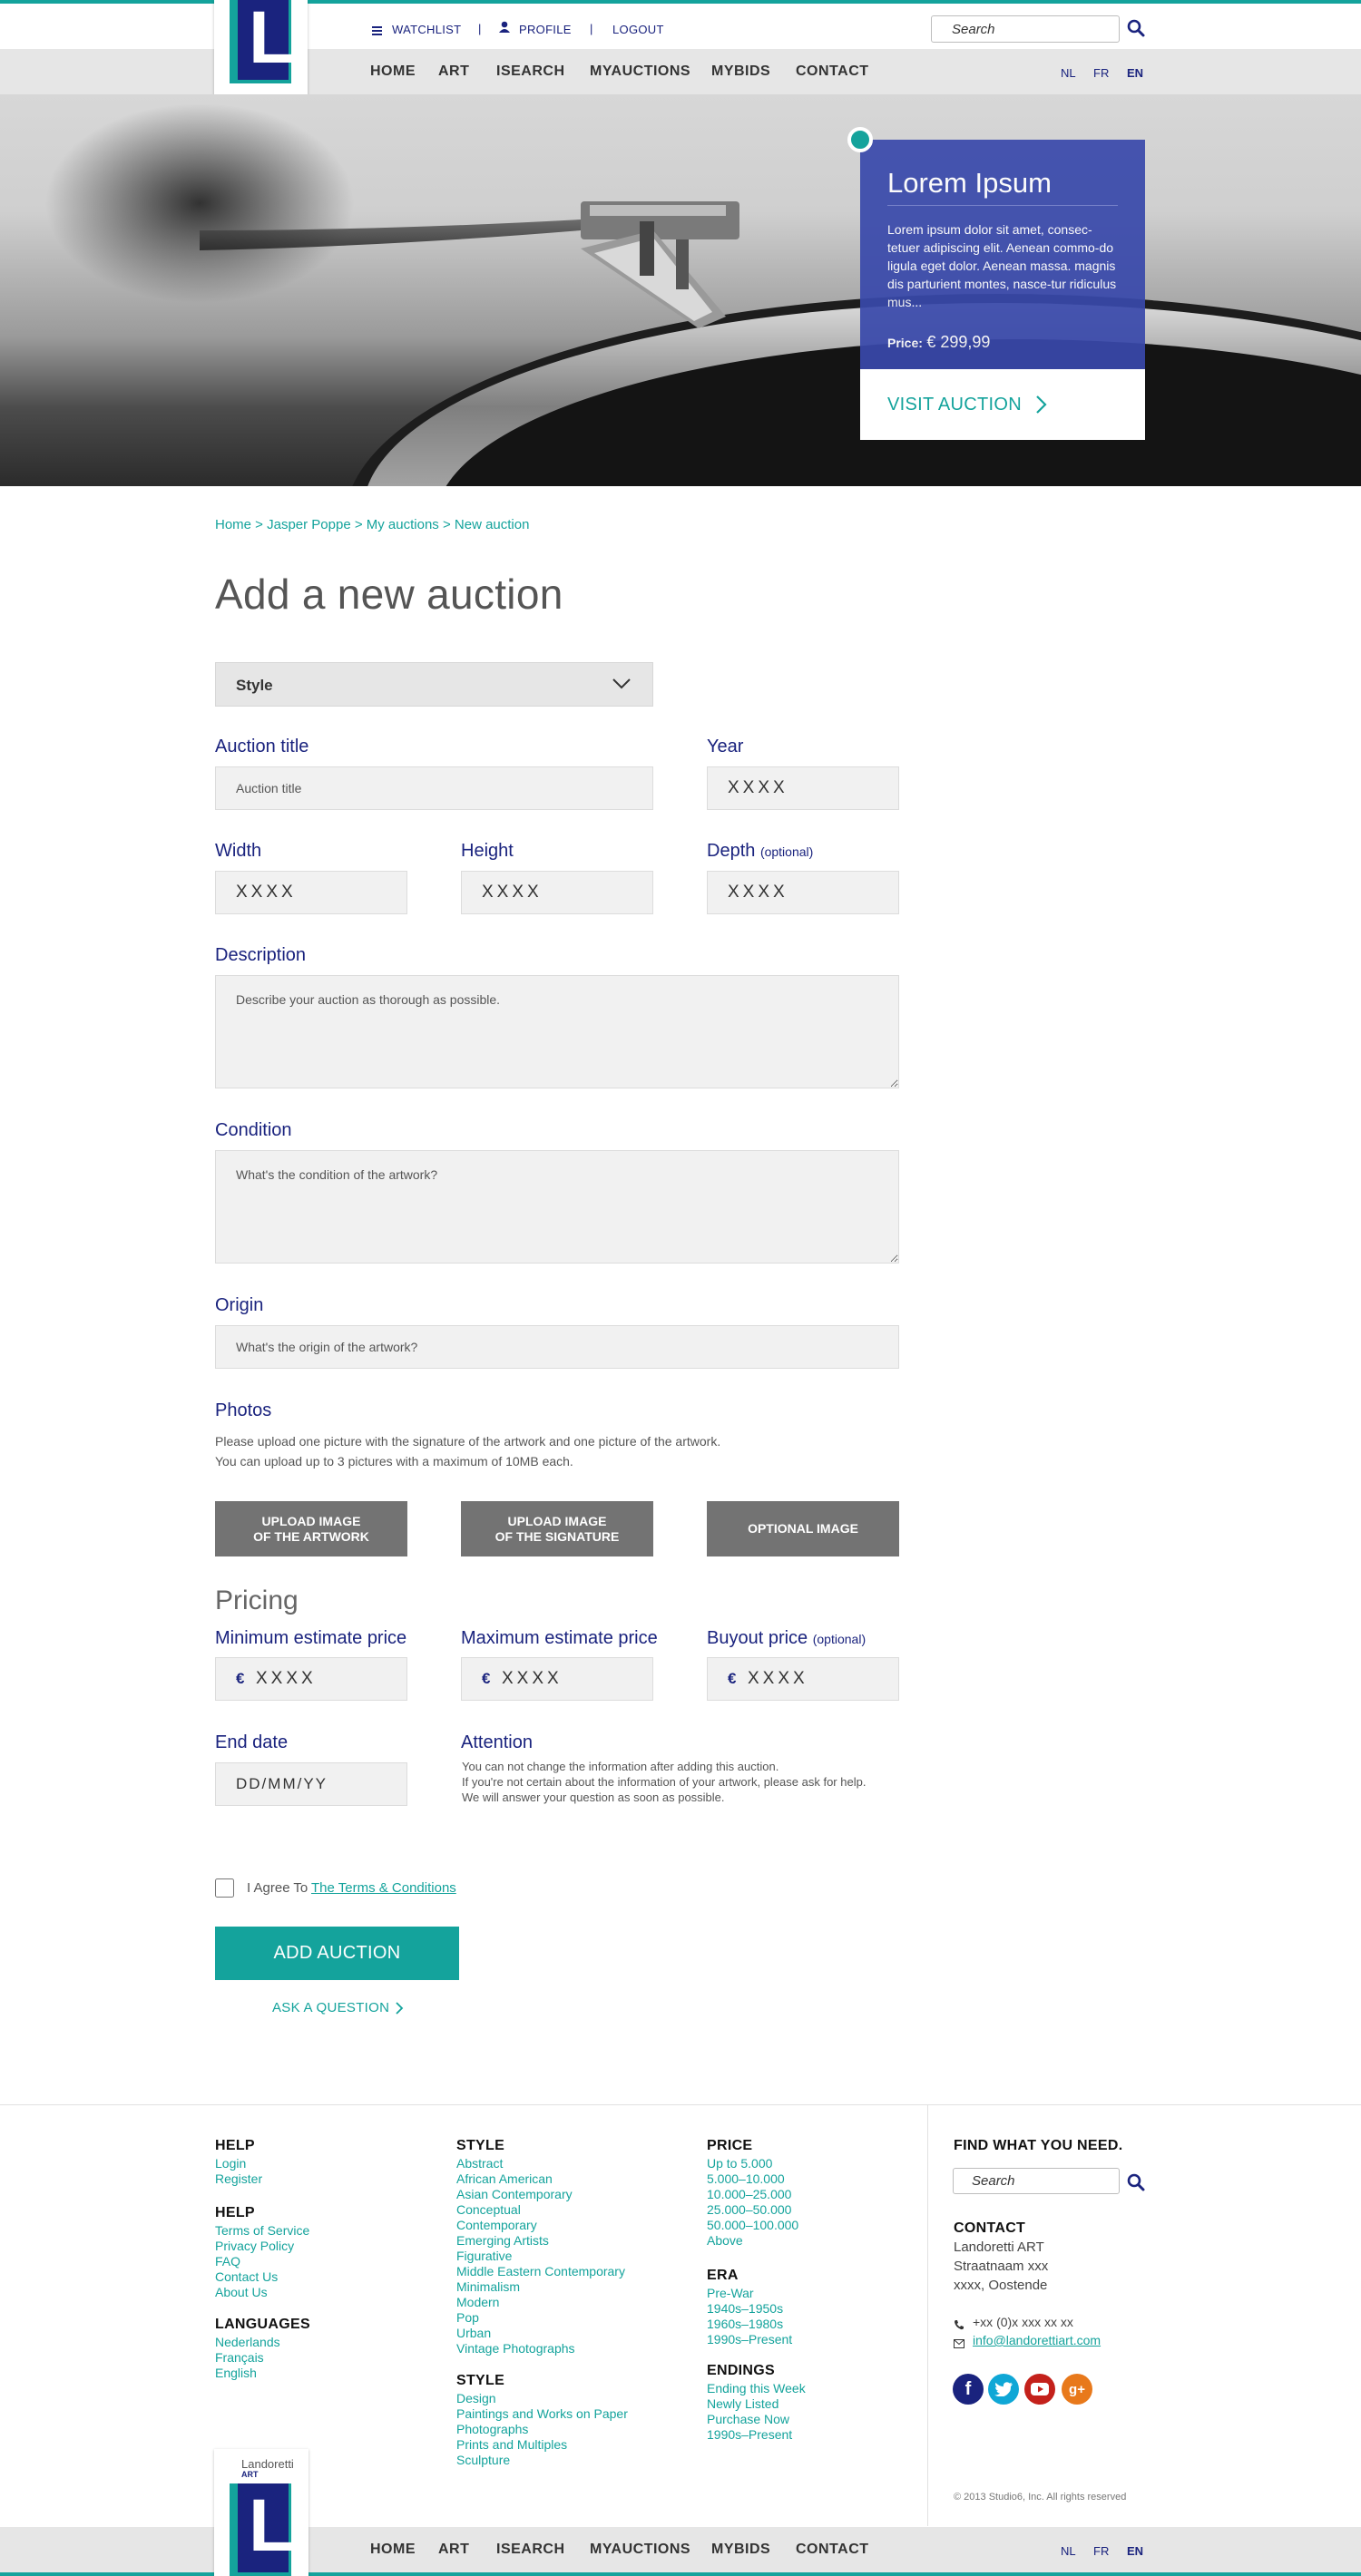 The height and width of the screenshot is (2576, 1361). What do you see at coordinates (748, 2419) in the screenshot?
I see `footer-link: Purchase Now` at bounding box center [748, 2419].